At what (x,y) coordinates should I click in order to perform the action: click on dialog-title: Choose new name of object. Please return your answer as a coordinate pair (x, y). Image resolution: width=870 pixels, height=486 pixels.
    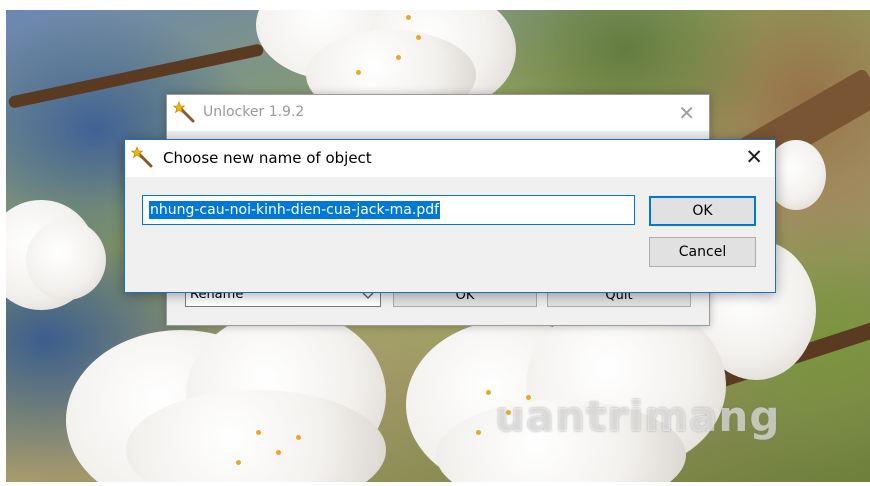
    Looking at the image, I should click on (267, 158).